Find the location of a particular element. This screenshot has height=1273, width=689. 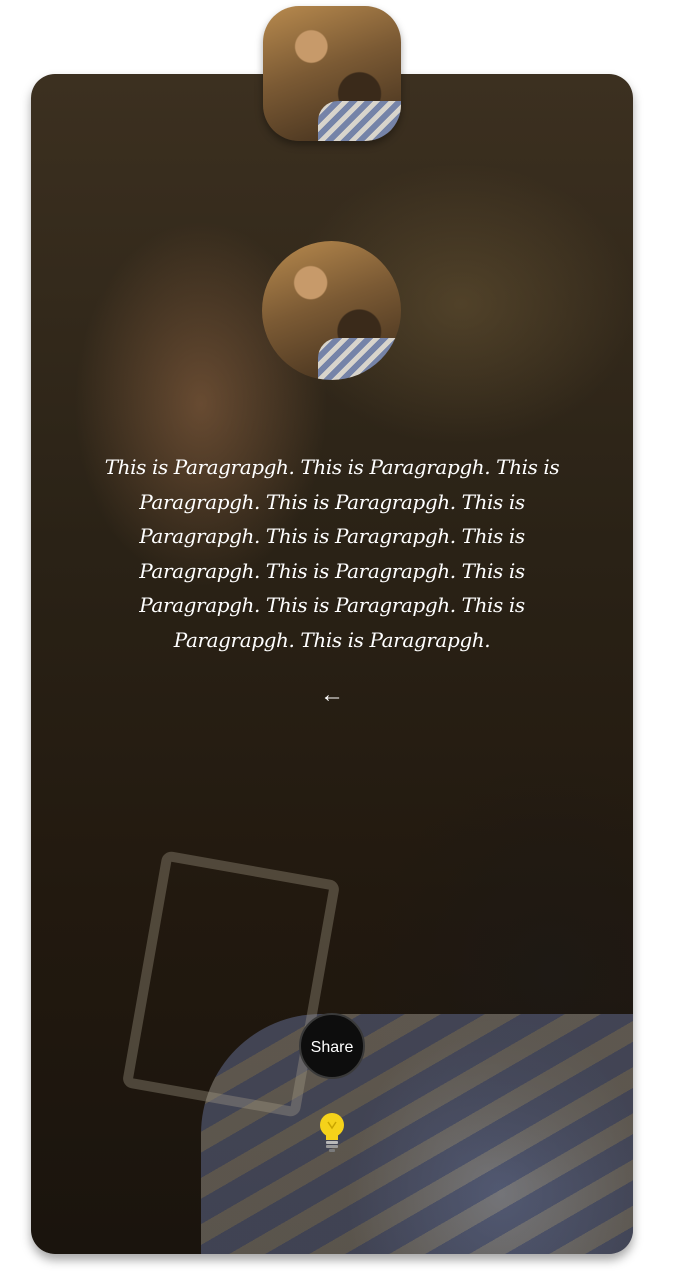

header-avatar is located at coordinates (332, 73).